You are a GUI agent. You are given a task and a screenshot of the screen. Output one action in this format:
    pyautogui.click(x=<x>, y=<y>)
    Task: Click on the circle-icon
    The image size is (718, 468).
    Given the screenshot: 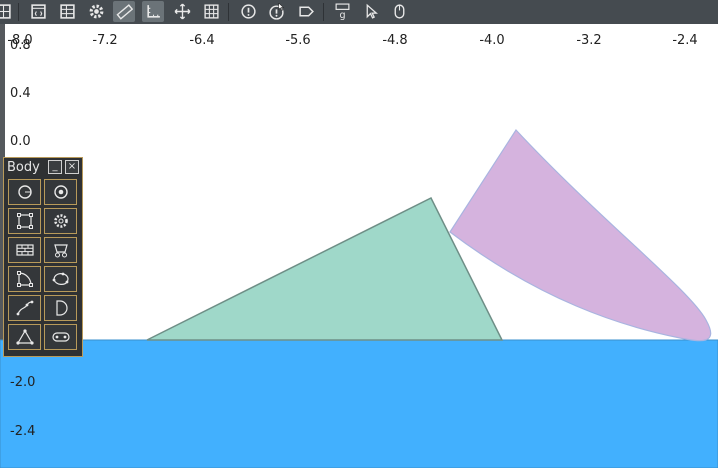 What is the action you would take?
    pyautogui.click(x=24, y=192)
    